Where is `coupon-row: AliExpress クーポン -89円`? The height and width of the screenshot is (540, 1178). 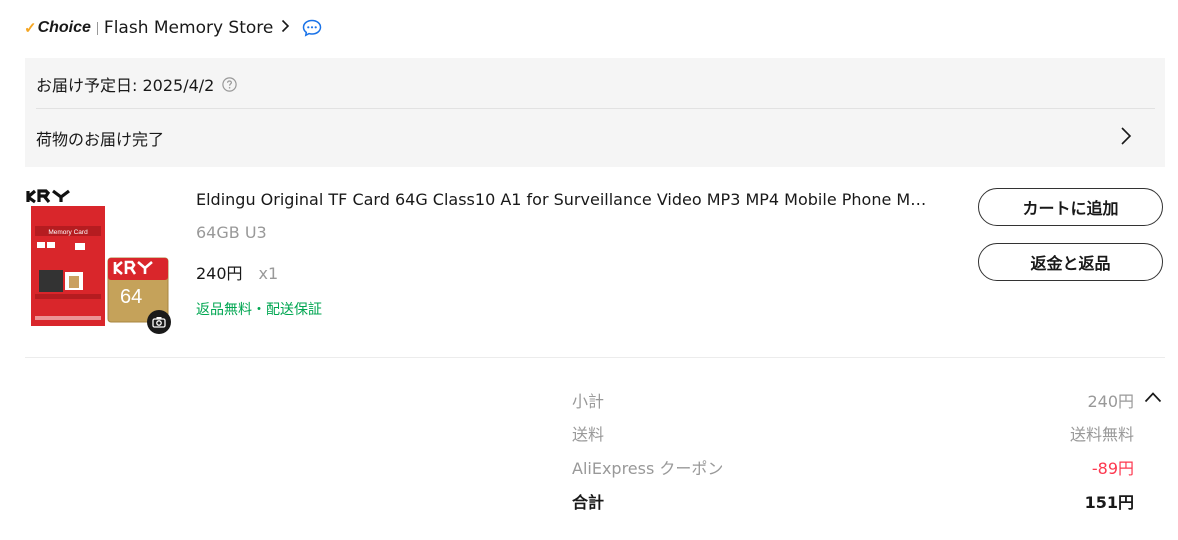 coupon-row: AliExpress クーポン -89円 is located at coordinates (853, 467).